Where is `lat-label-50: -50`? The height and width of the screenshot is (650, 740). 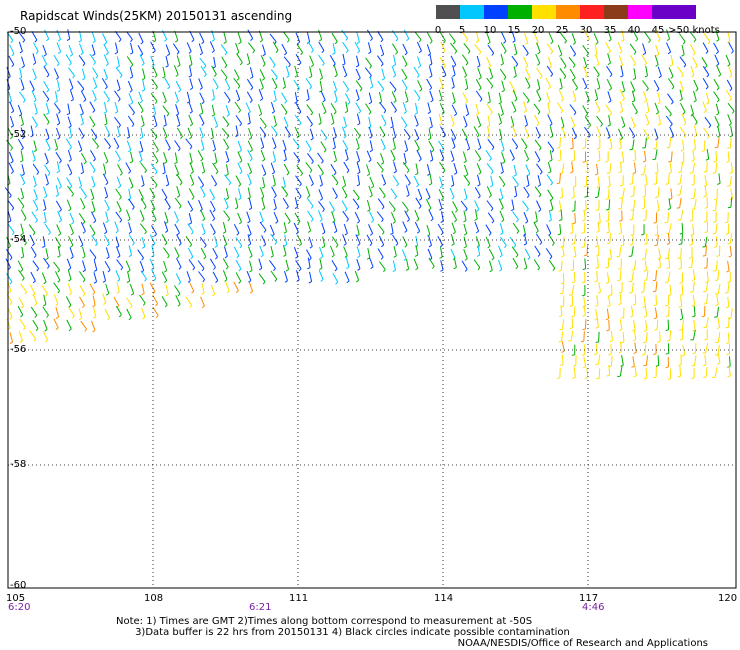
lat-label-50: -50 is located at coordinates (18, 31).